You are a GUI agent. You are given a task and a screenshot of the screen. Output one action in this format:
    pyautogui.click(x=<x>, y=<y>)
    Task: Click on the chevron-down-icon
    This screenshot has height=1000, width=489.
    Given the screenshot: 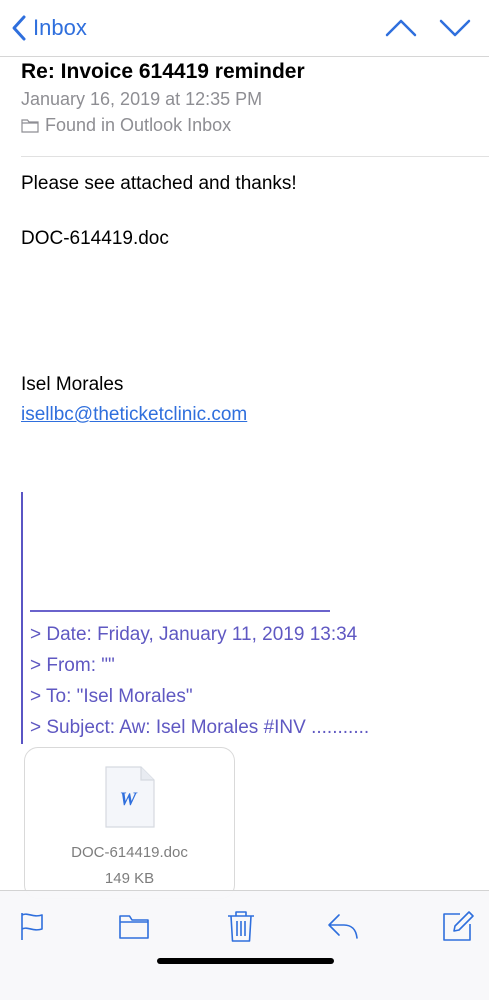 What is the action you would take?
    pyautogui.click(x=455, y=28)
    